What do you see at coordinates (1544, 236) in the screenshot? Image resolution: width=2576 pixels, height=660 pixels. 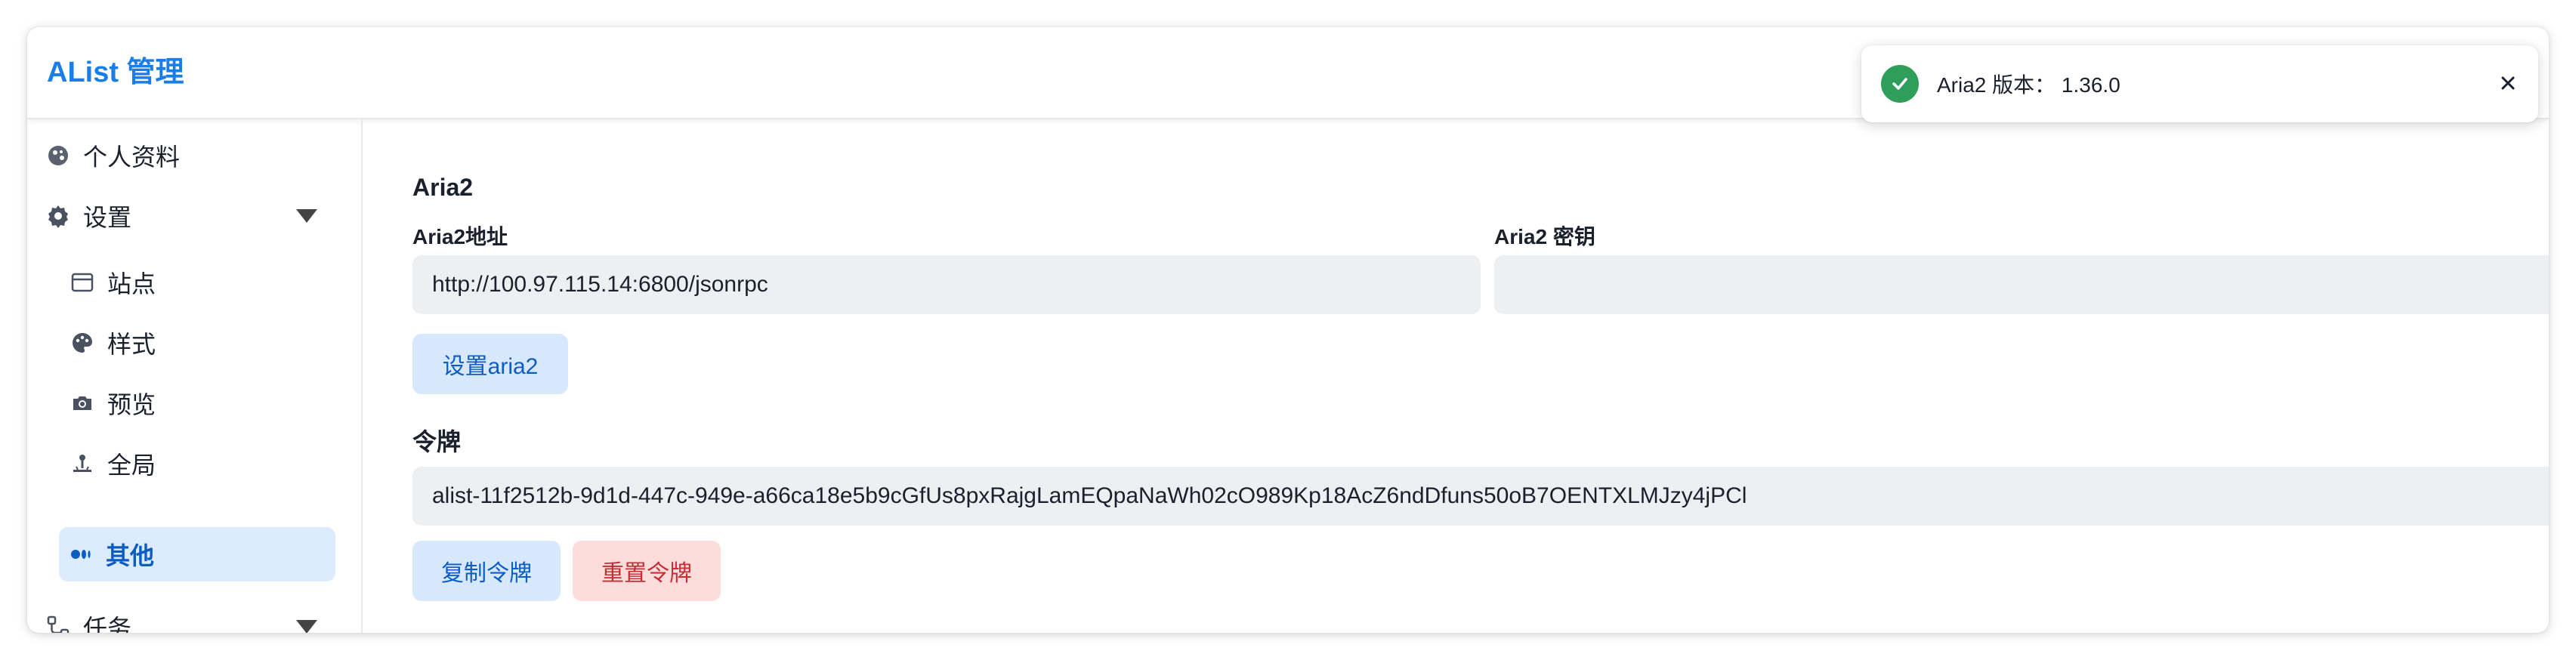 I see `aria2-secret-label: Aria2 密钥` at bounding box center [1544, 236].